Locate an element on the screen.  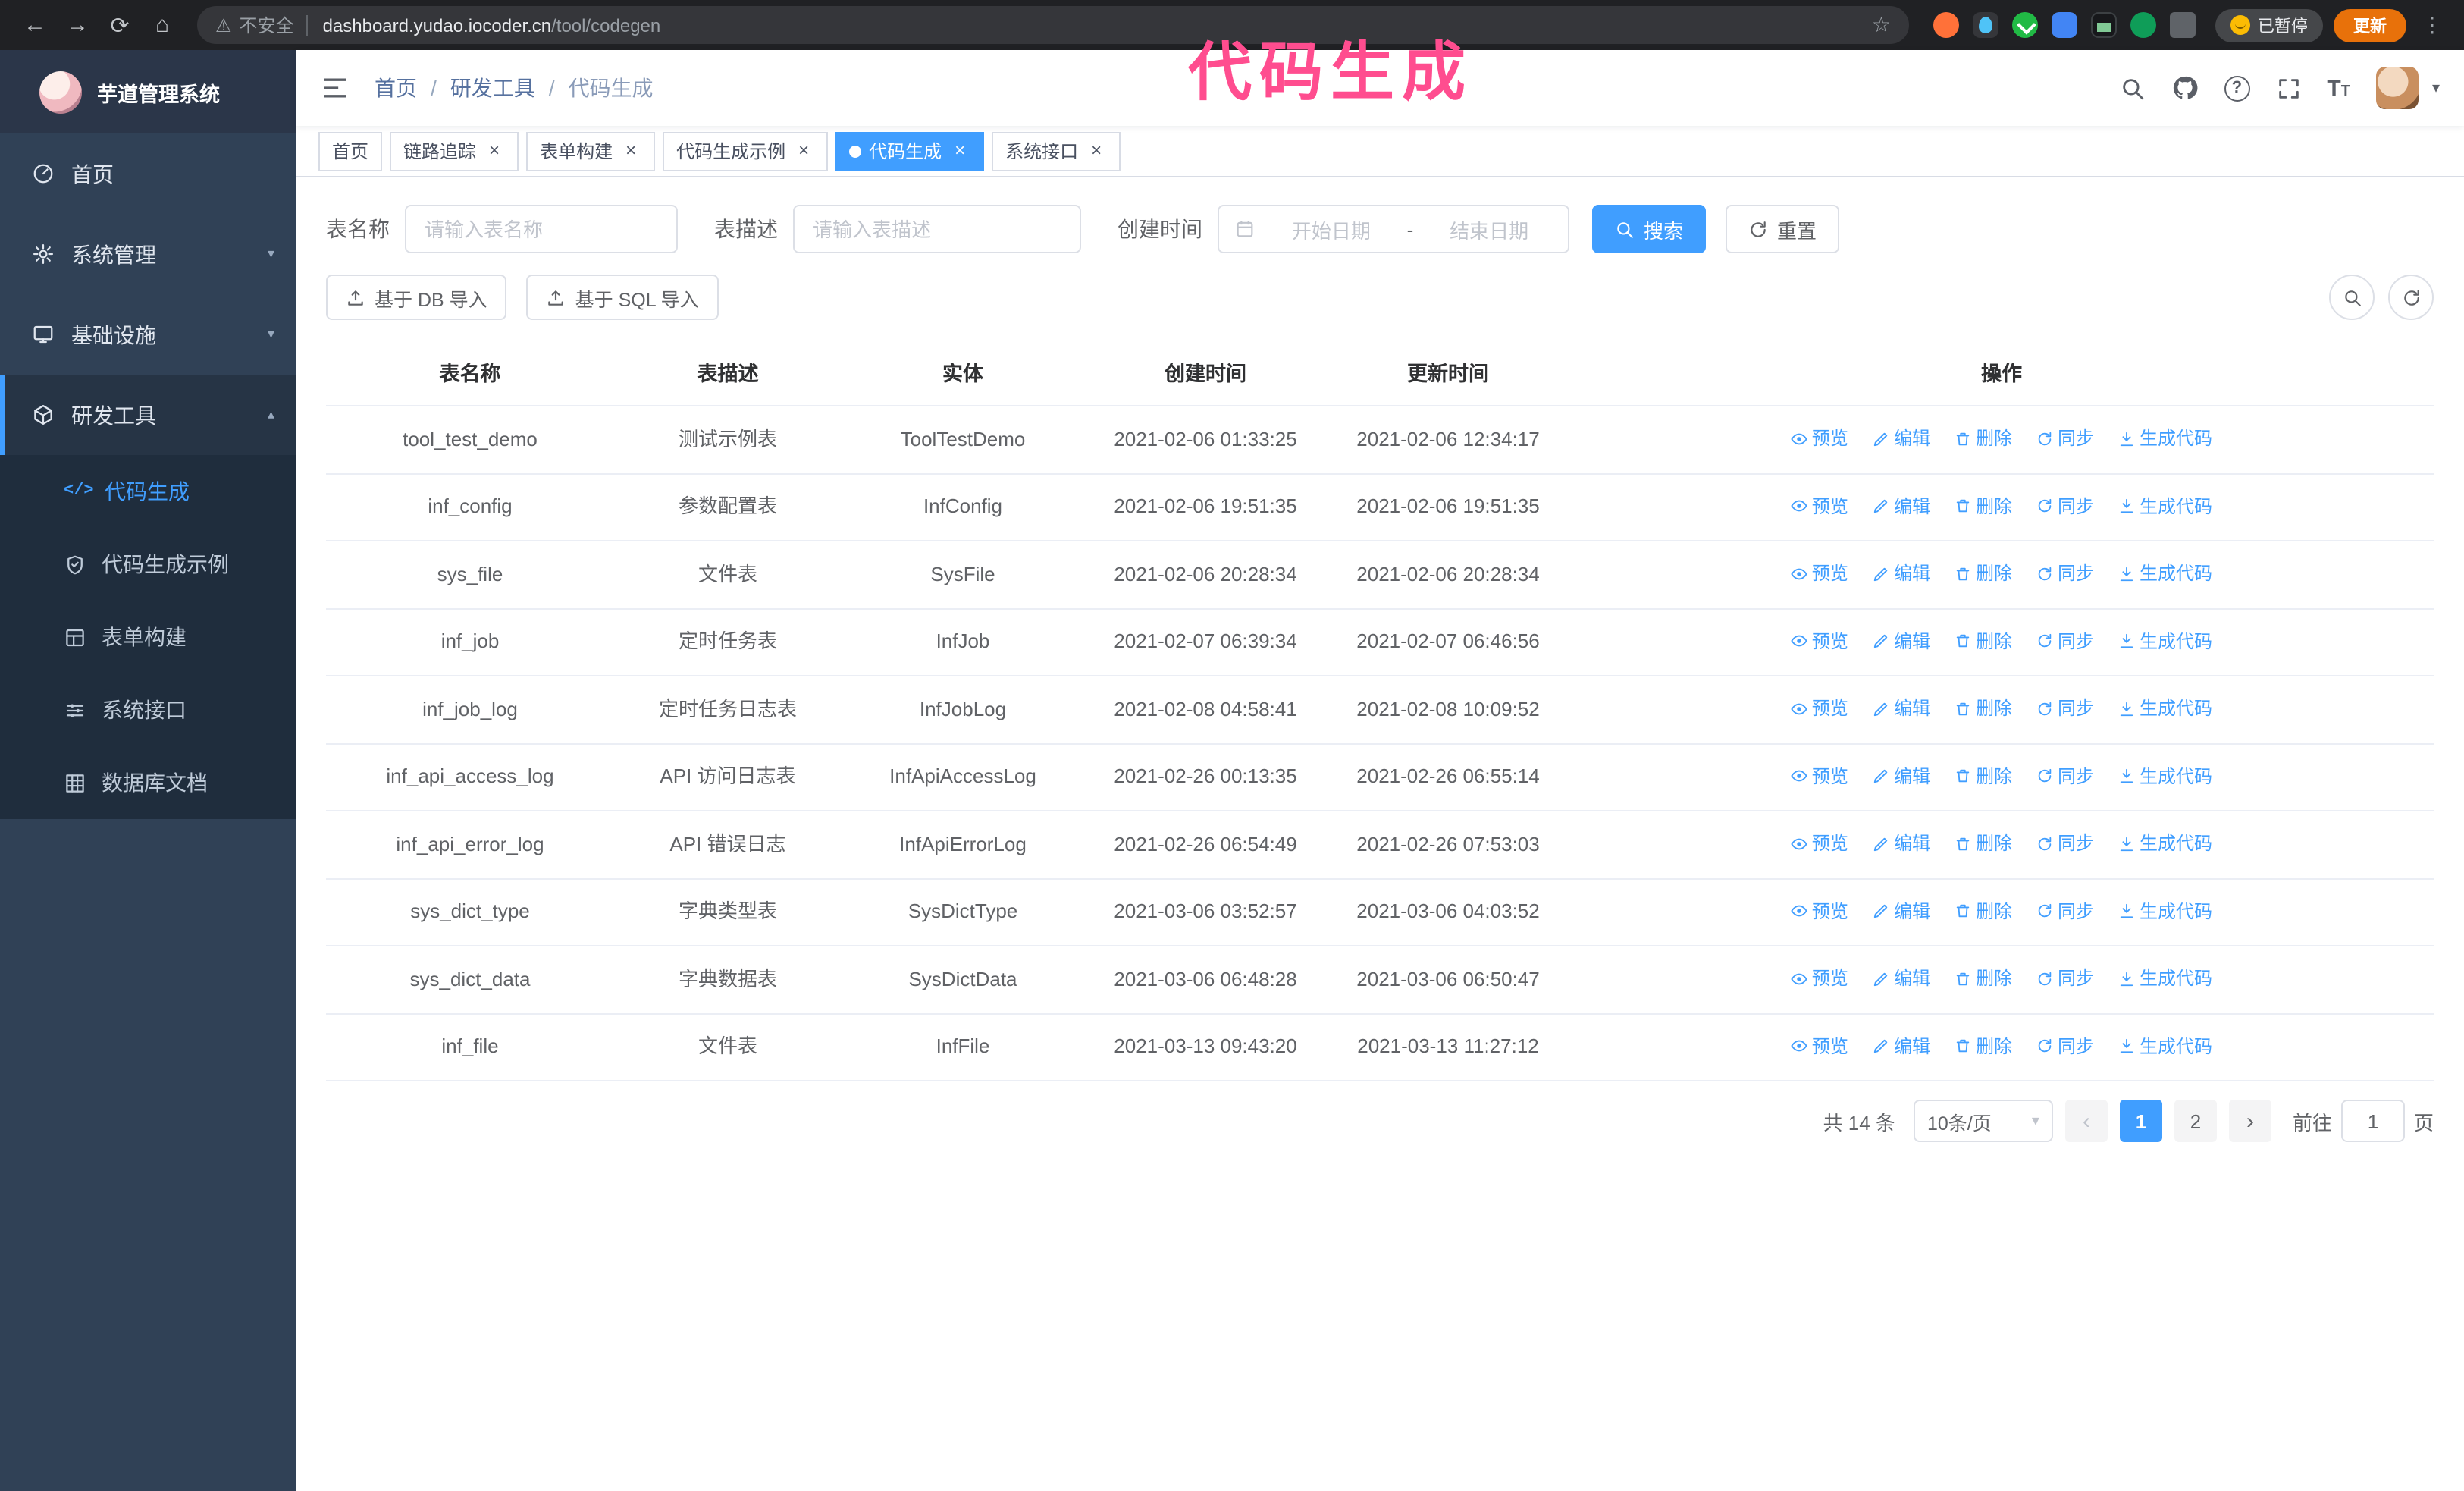
refresh-table-button is located at coordinates (2411, 297).